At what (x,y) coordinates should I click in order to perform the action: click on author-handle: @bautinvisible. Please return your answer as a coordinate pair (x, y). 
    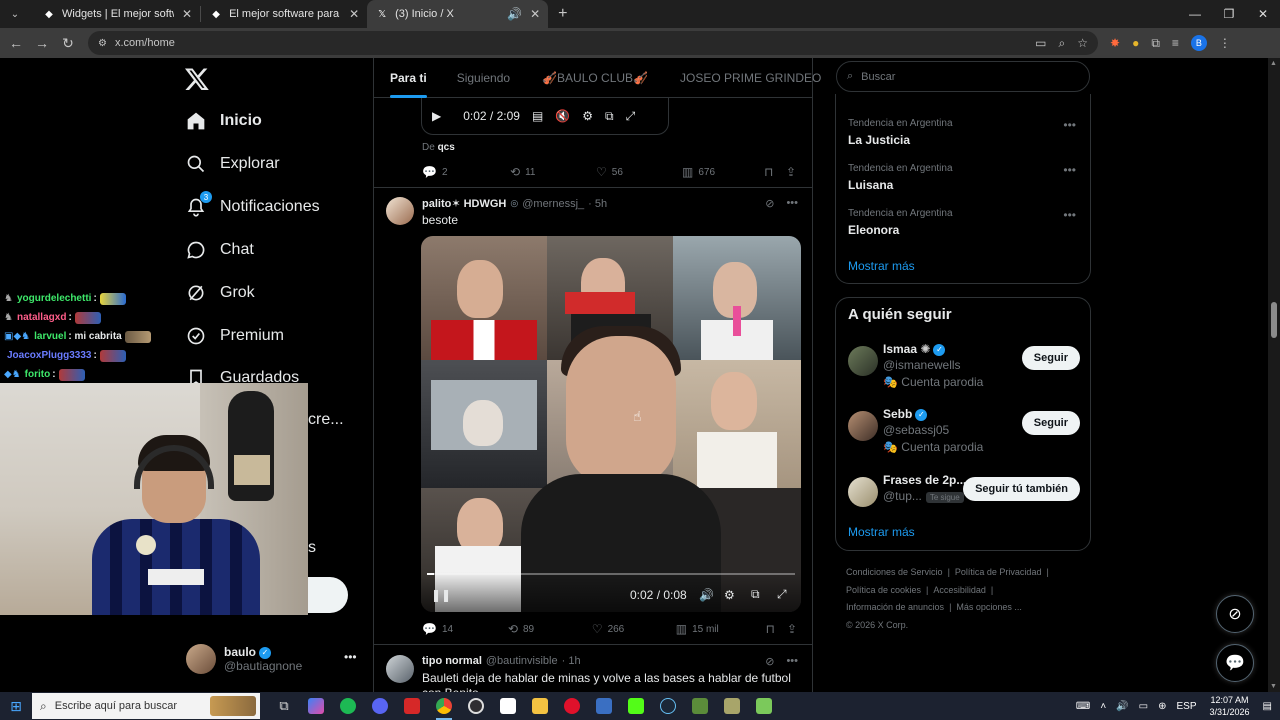
    Looking at the image, I should click on (522, 661).